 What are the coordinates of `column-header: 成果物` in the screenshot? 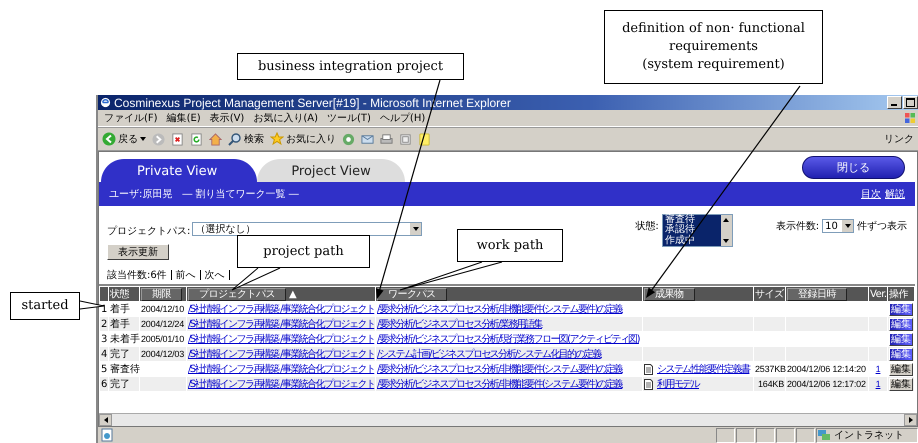 It's located at (698, 294).